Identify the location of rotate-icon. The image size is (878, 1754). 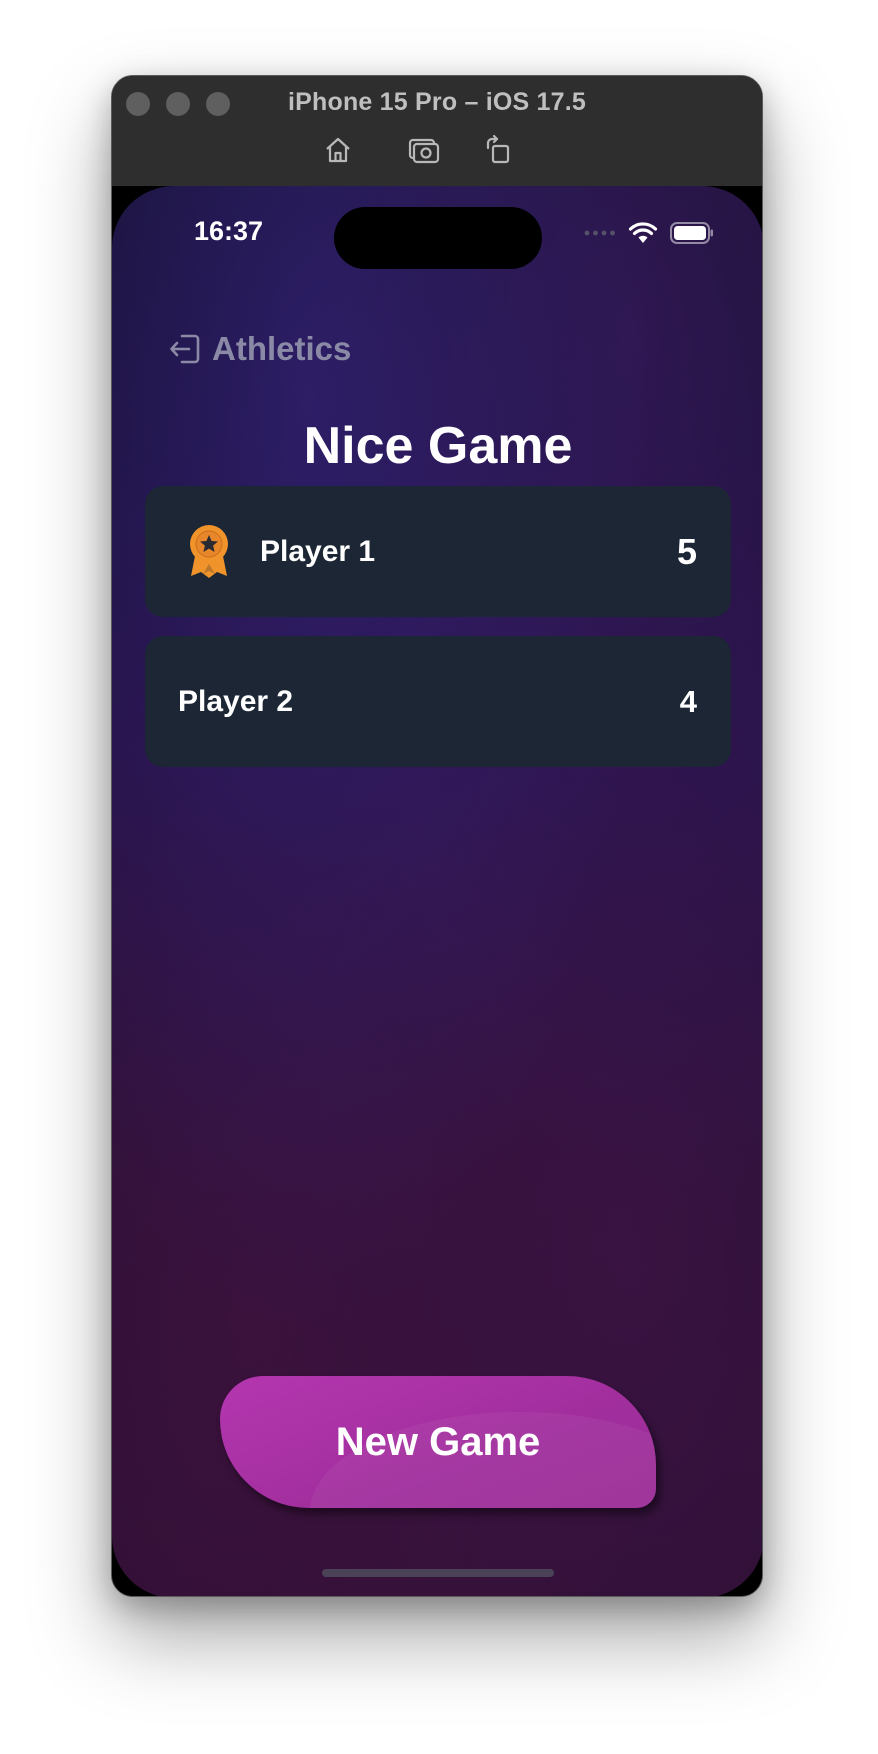
(498, 150).